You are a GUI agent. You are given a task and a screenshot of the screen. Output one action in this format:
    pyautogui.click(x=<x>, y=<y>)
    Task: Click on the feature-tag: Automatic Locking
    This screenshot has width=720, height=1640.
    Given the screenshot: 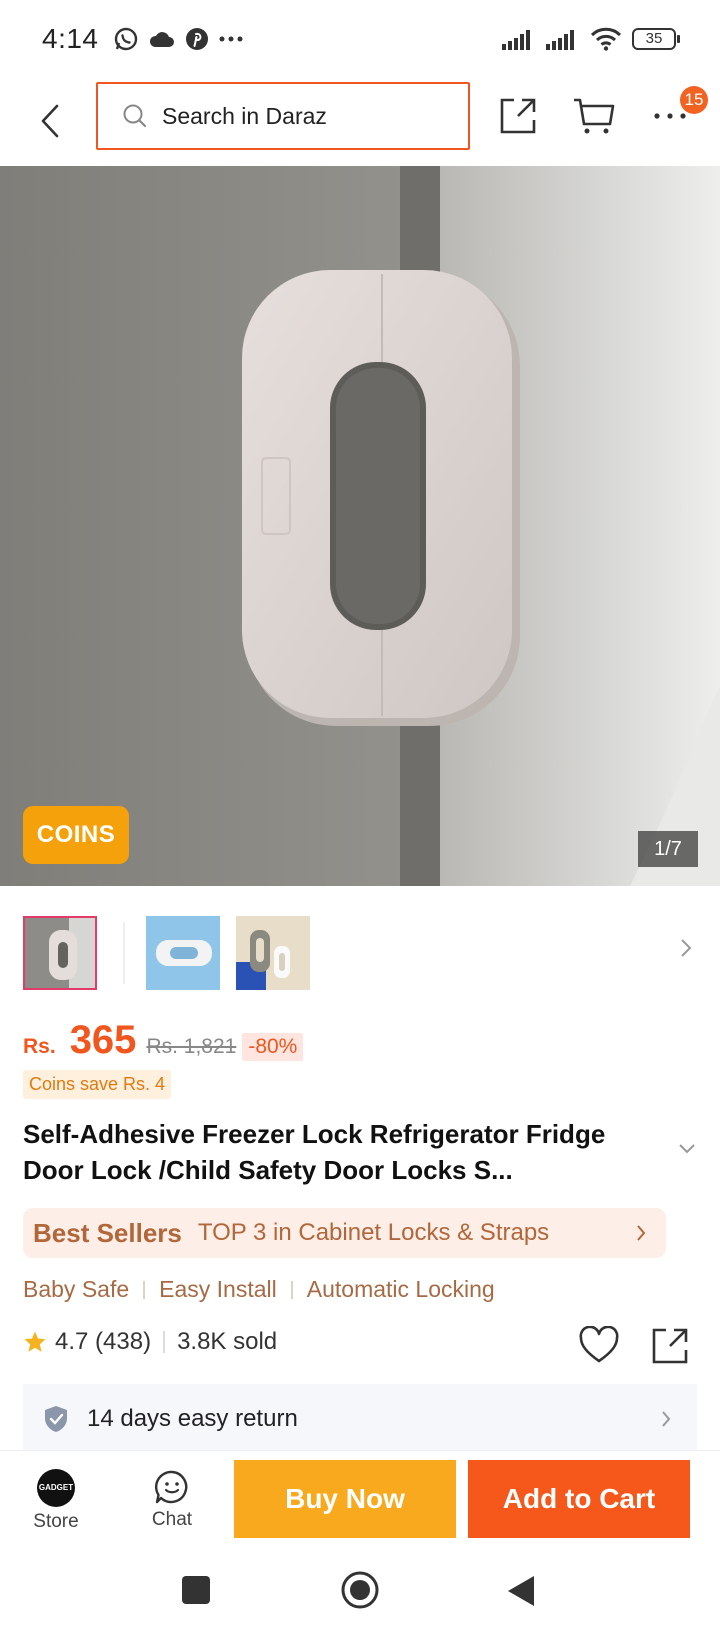 What is the action you would take?
    pyautogui.click(x=400, y=1289)
    